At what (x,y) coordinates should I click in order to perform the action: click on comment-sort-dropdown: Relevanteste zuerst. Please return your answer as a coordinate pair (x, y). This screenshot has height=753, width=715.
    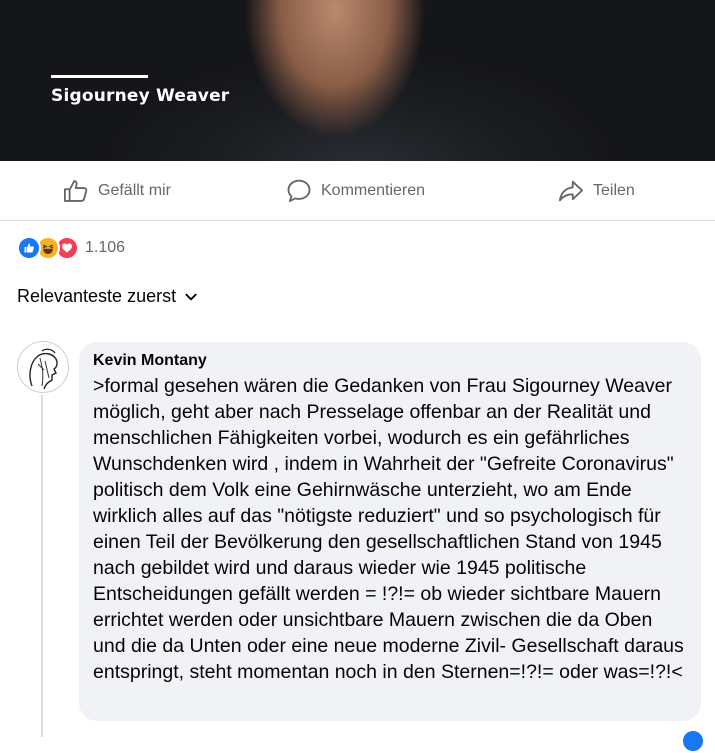
    Looking at the image, I should click on (107, 296).